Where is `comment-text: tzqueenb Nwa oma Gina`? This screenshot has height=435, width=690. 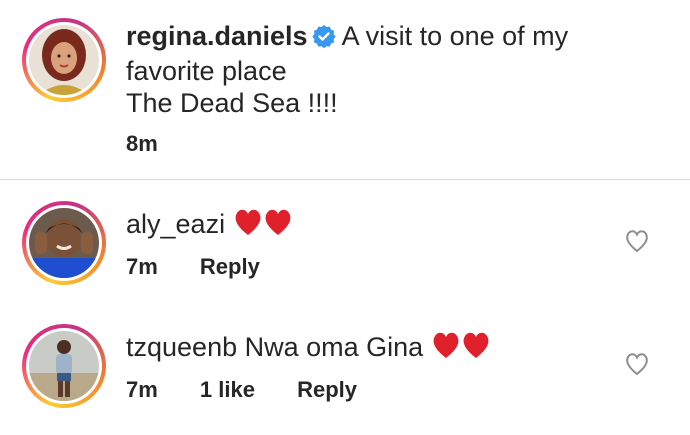
comment-text: tzqueenb Nwa oma Gina is located at coordinates (308, 348).